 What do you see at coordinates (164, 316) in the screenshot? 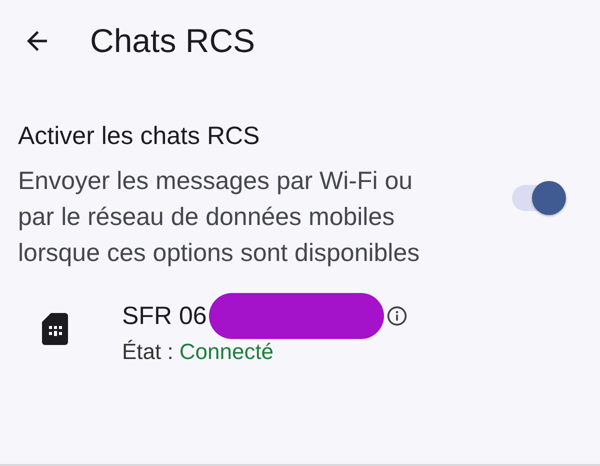
I see `sim-name: SFR 06` at bounding box center [164, 316].